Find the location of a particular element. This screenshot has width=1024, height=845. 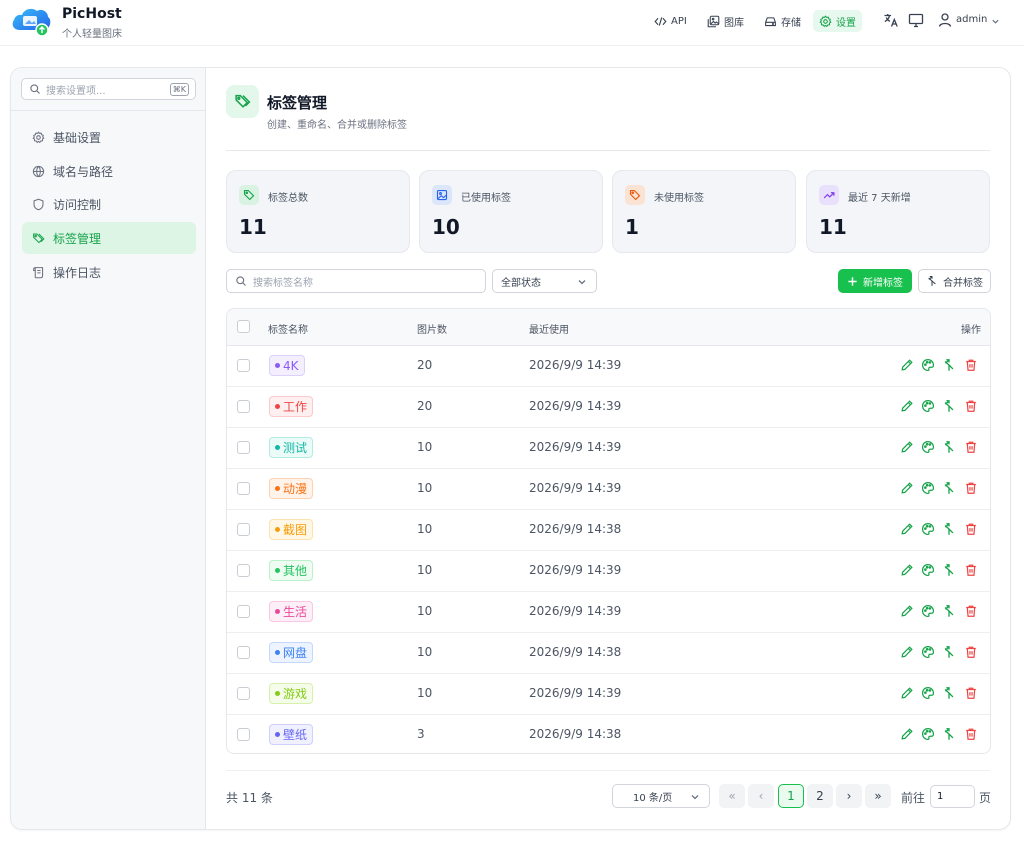

image-count: 20 is located at coordinates (425, 365).